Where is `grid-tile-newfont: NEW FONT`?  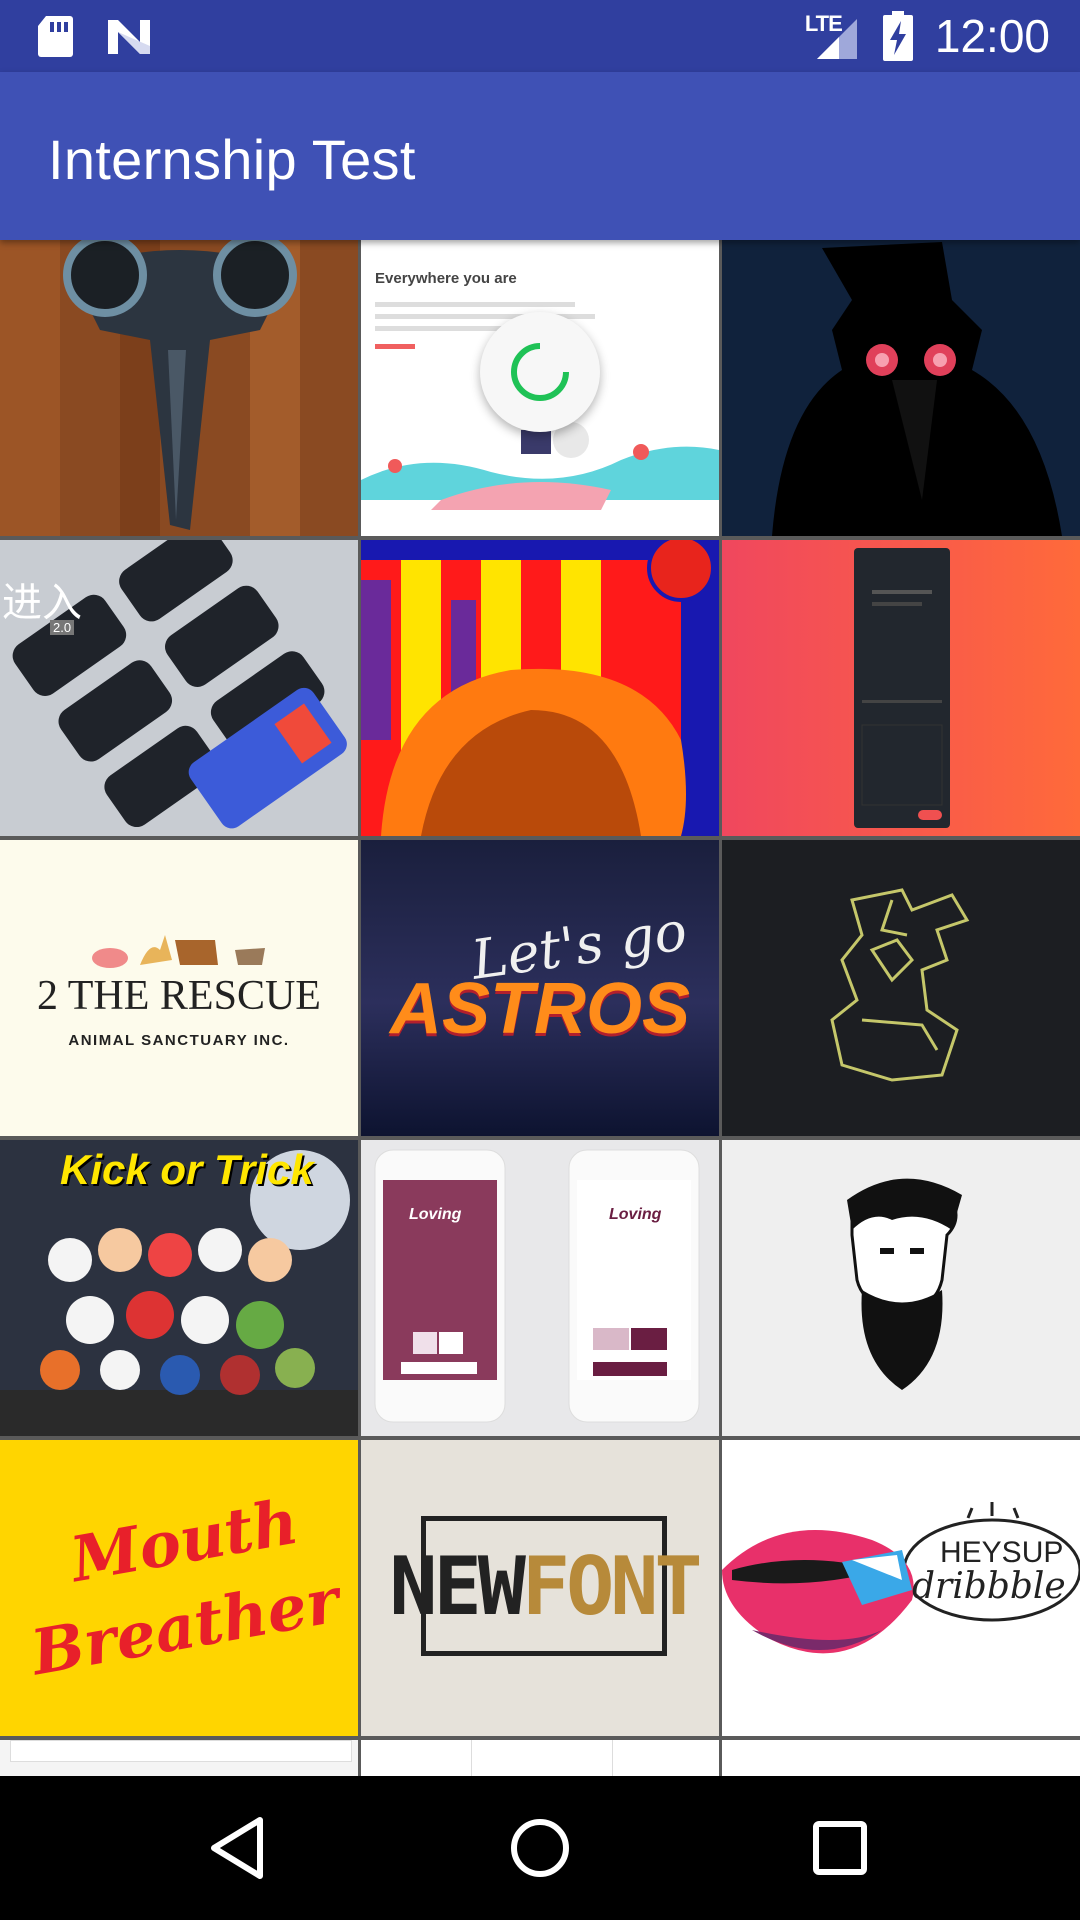
grid-tile-newfont: NEW FONT is located at coordinates (540, 1588).